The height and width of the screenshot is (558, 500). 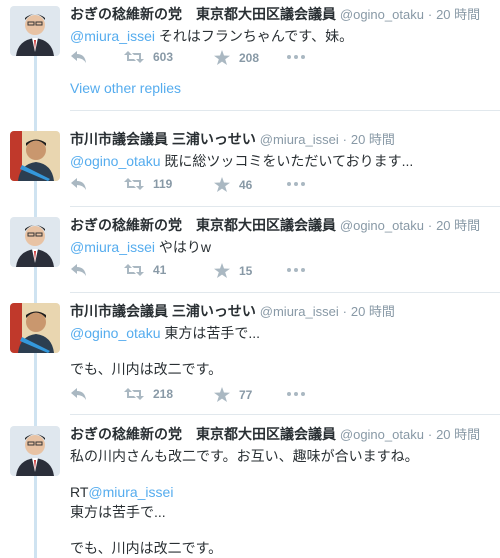 I want to click on favorite-button: 46, so click(x=233, y=184).